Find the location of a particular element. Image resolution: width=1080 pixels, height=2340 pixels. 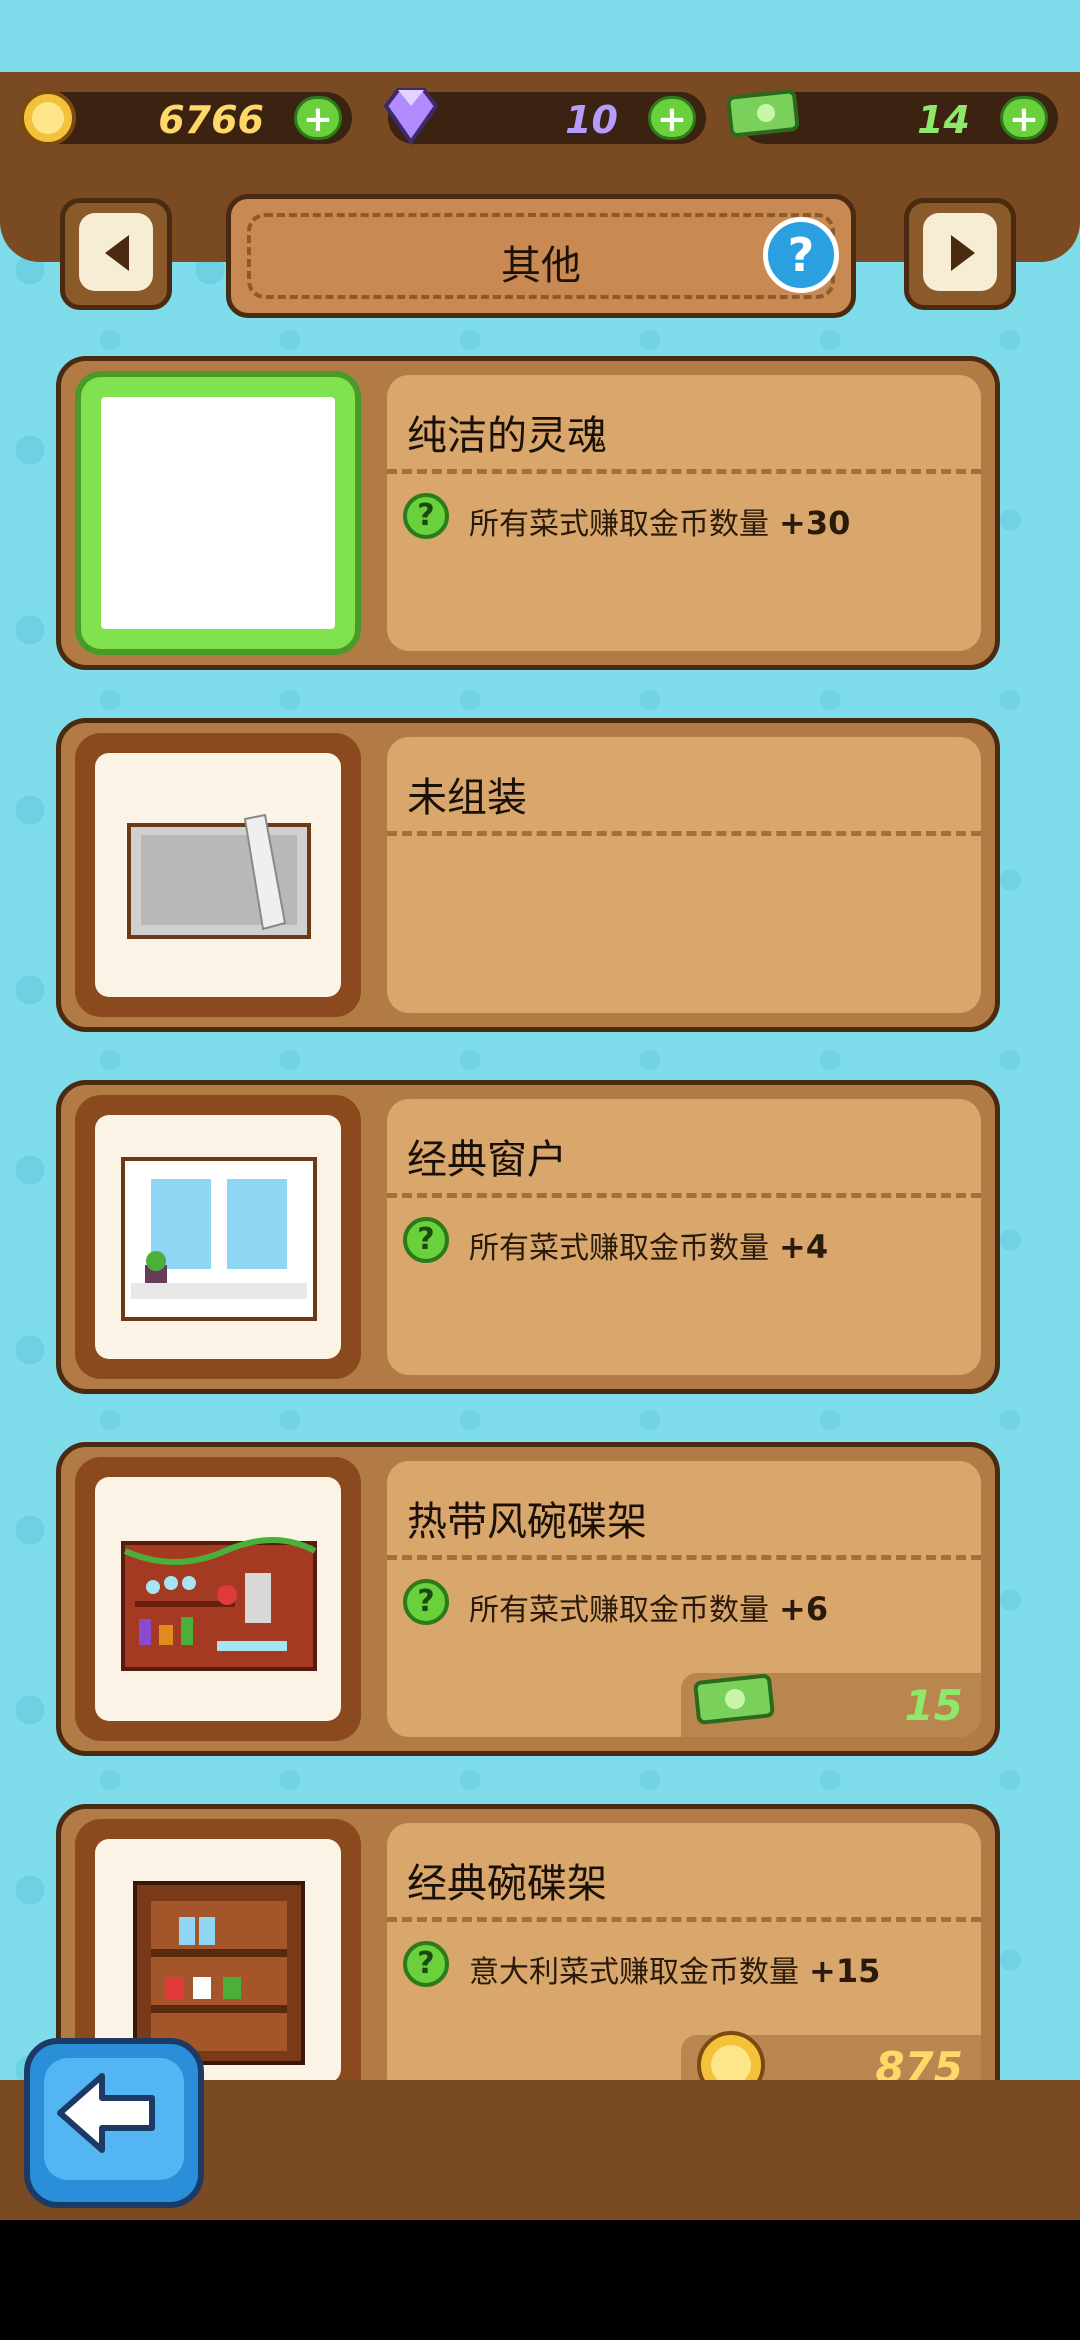

item-card-unassembled: 未组装 is located at coordinates (528, 875).